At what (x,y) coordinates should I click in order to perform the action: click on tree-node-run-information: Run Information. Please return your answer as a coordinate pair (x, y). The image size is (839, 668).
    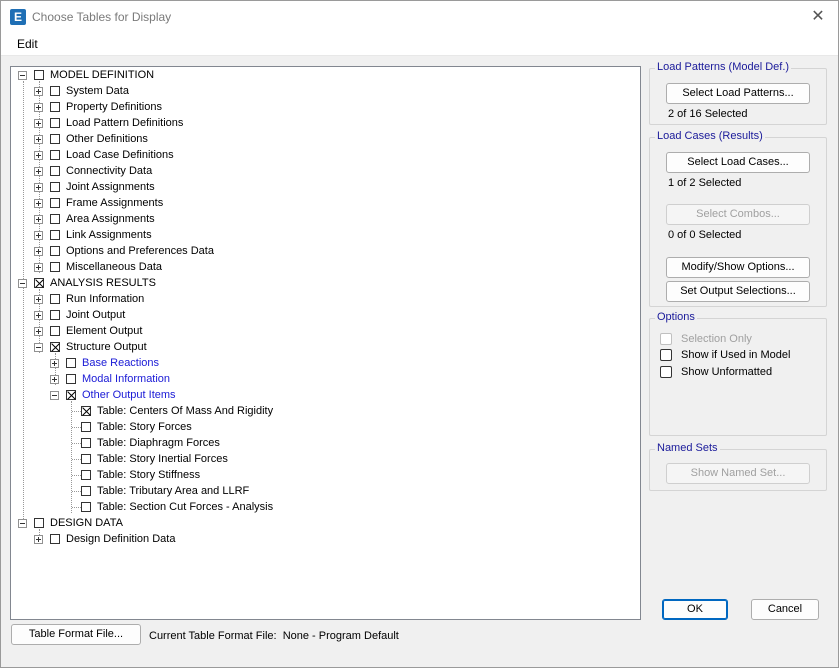
    Looking at the image, I should click on (89, 299).